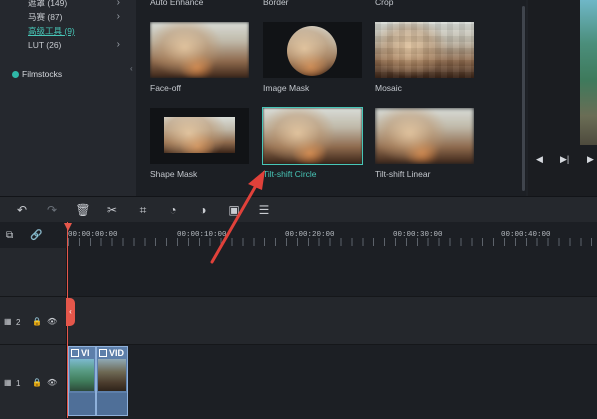 This screenshot has width=597, height=419. What do you see at coordinates (332, 242) in the screenshot?
I see `ruler-ticks` at bounding box center [332, 242].